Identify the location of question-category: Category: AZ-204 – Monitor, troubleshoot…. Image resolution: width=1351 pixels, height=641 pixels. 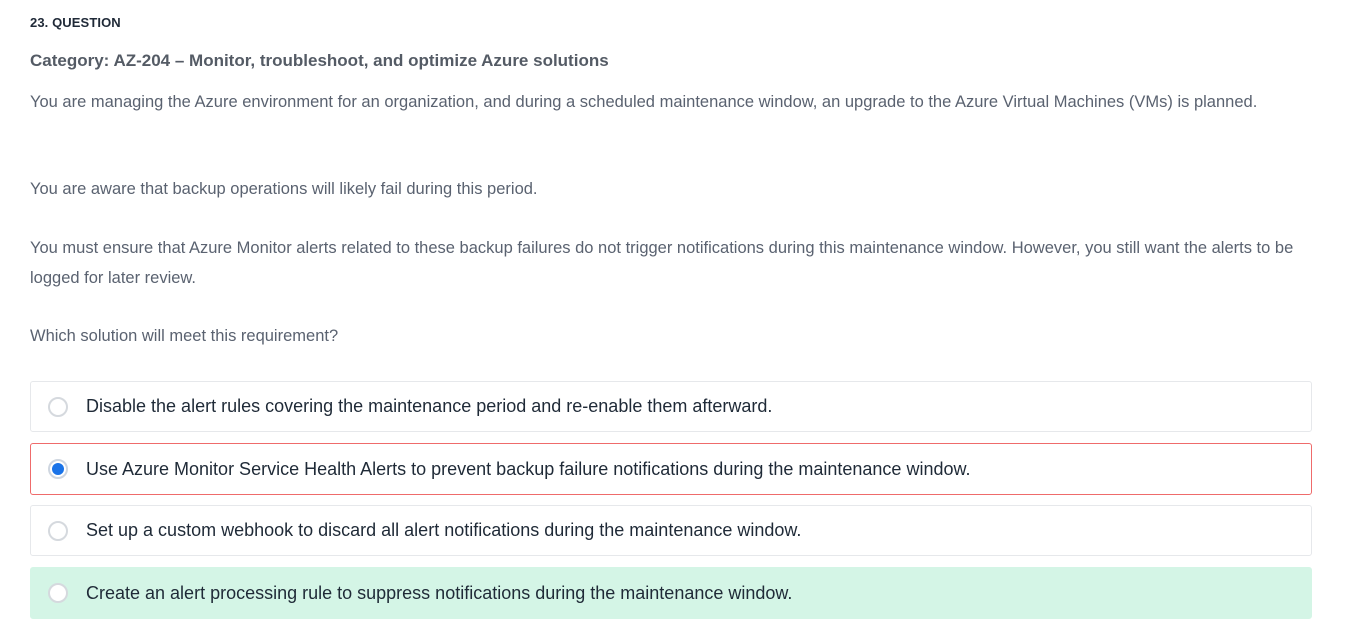
(319, 60).